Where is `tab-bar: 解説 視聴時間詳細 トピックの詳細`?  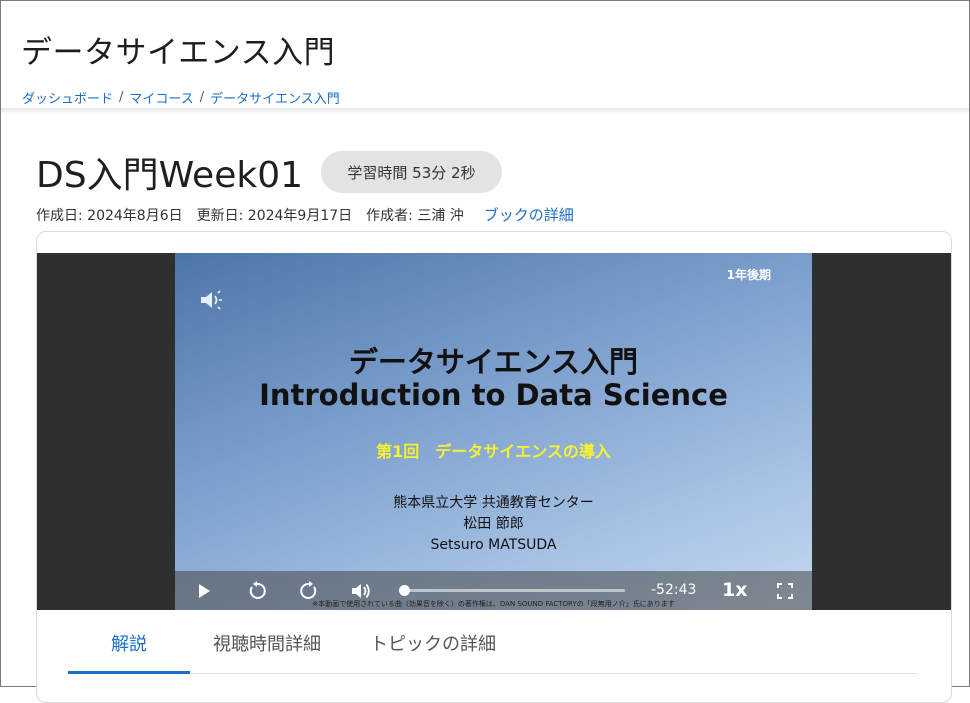 tab-bar: 解説 視聴時間詳細 トピックの詳細 is located at coordinates (493, 644).